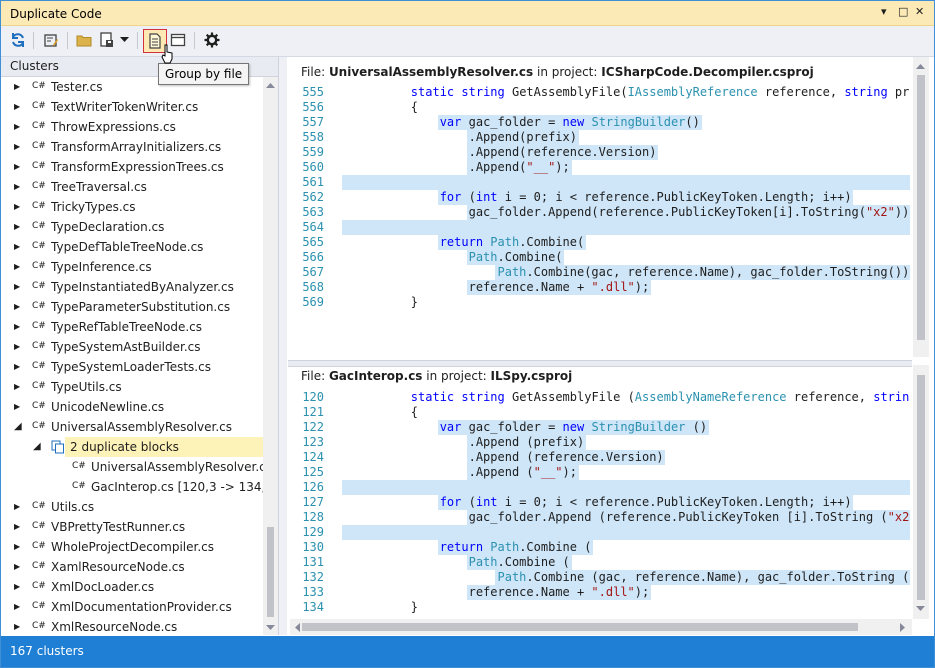 The width and height of the screenshot is (935, 668). What do you see at coordinates (132, 307) in the screenshot?
I see `tree-item: ▶ C# TypeParameterSubstitution.cs` at bounding box center [132, 307].